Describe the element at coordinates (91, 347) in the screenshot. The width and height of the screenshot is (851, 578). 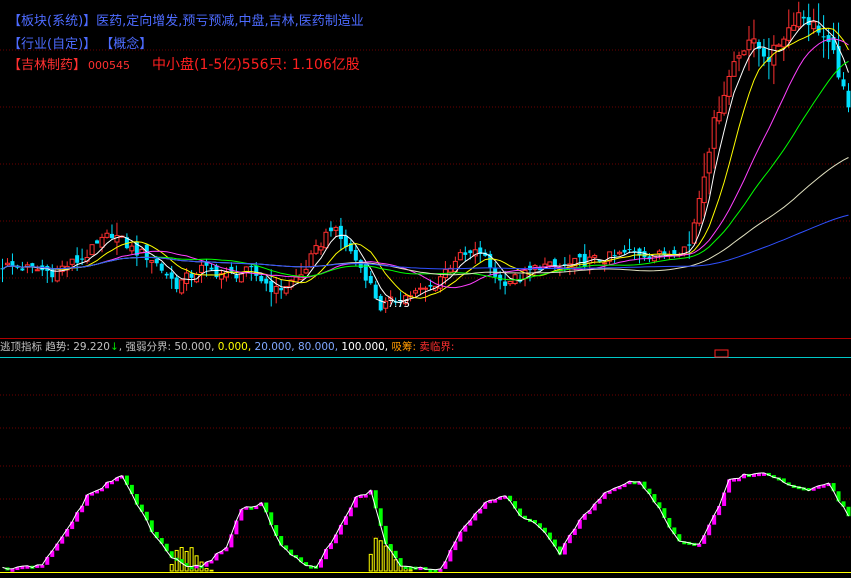
I see `trend-value: 29.220` at that location.